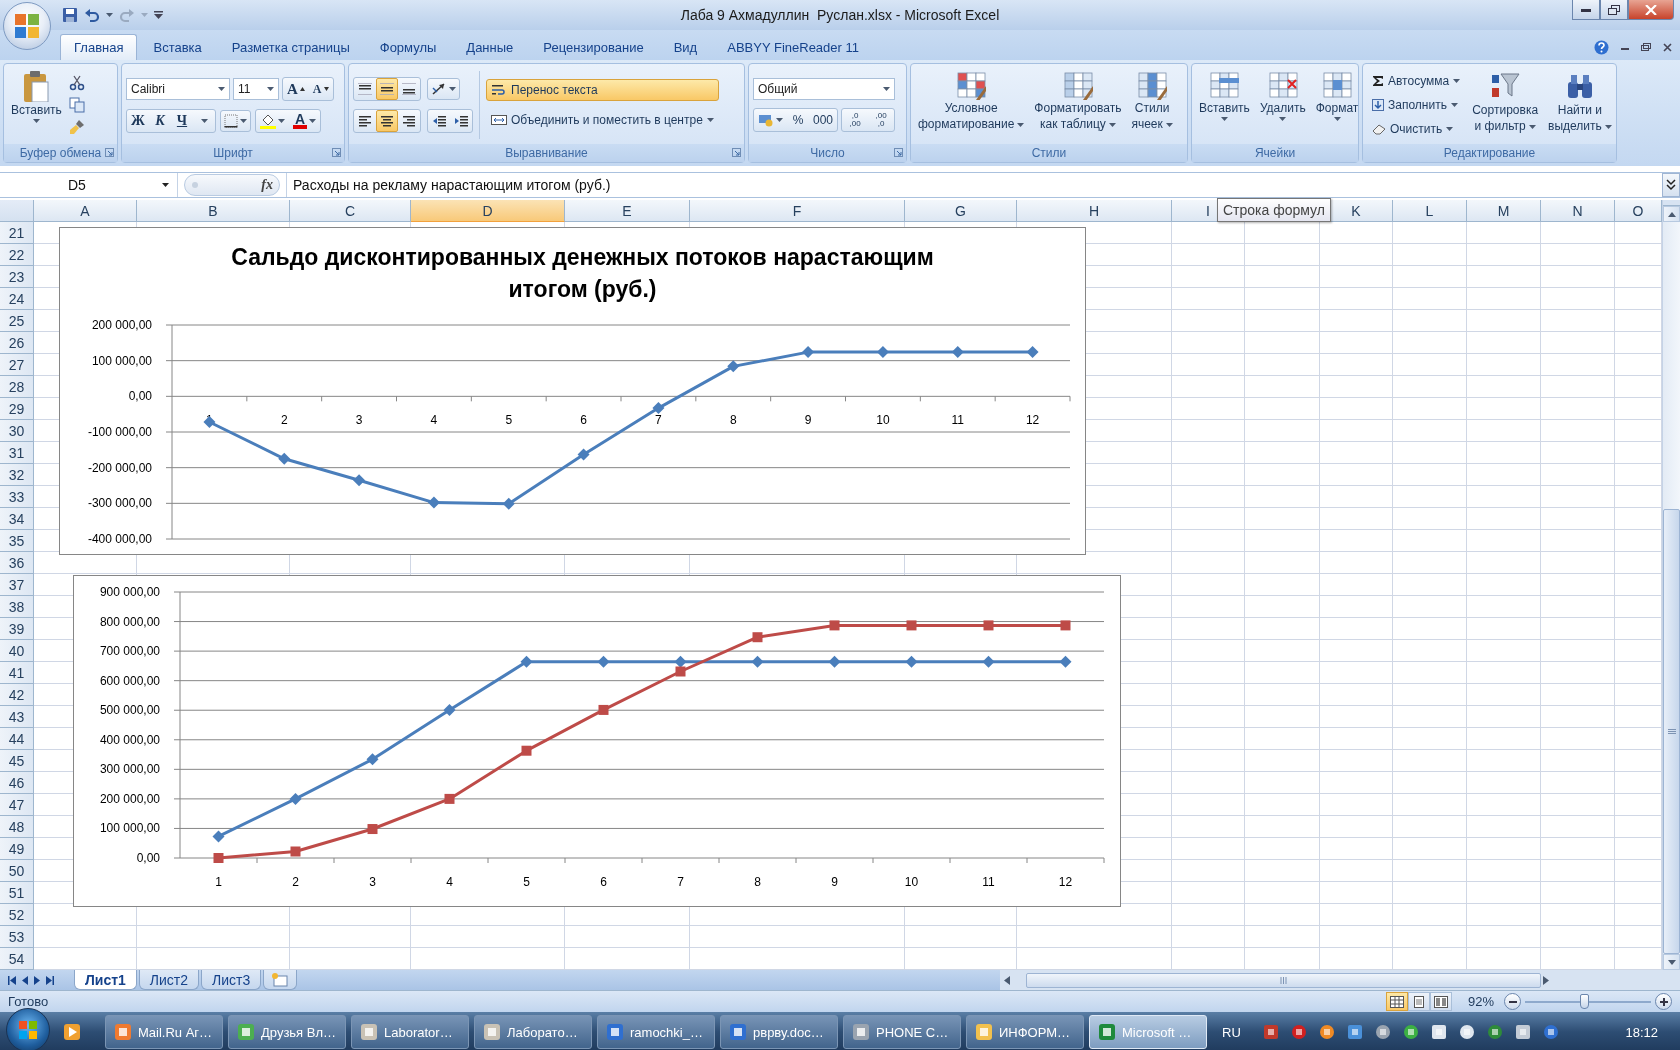 The height and width of the screenshot is (1050, 1680). I want to click on row-header: 44, so click(17, 739).